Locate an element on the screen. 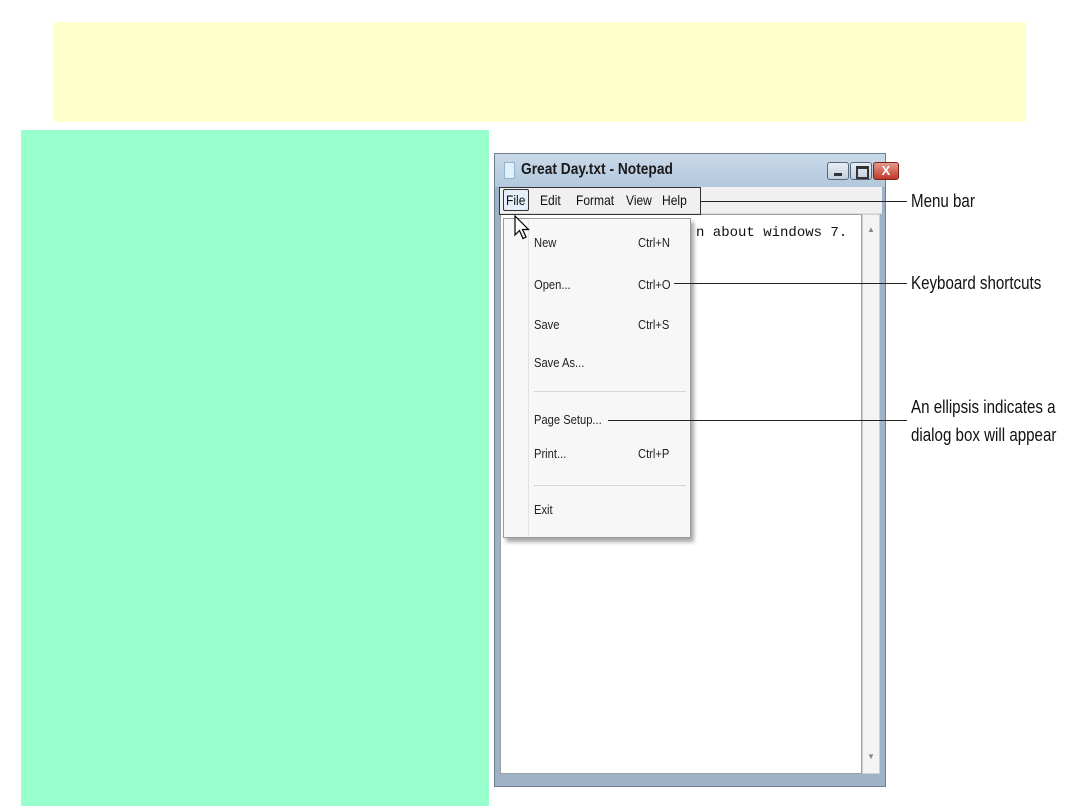 This screenshot has width=1080, height=810. window-titlebar: Great Day.txt - Notepad X is located at coordinates (697, 170).